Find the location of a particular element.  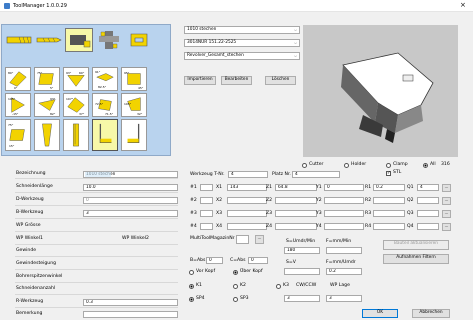

palette-tile-turning-holder is located at coordinates (79, 40).